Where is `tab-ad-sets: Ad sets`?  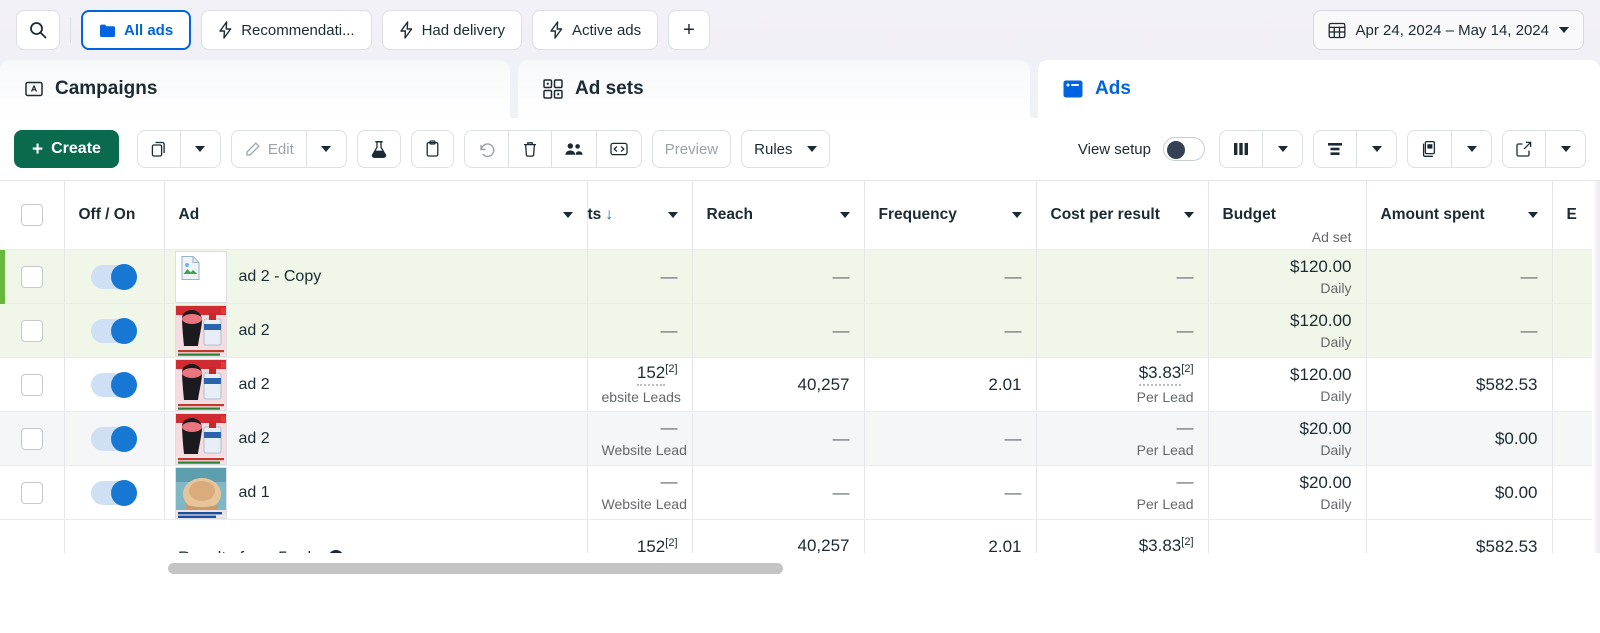
tab-ad-sets: Ad sets is located at coordinates (774, 89).